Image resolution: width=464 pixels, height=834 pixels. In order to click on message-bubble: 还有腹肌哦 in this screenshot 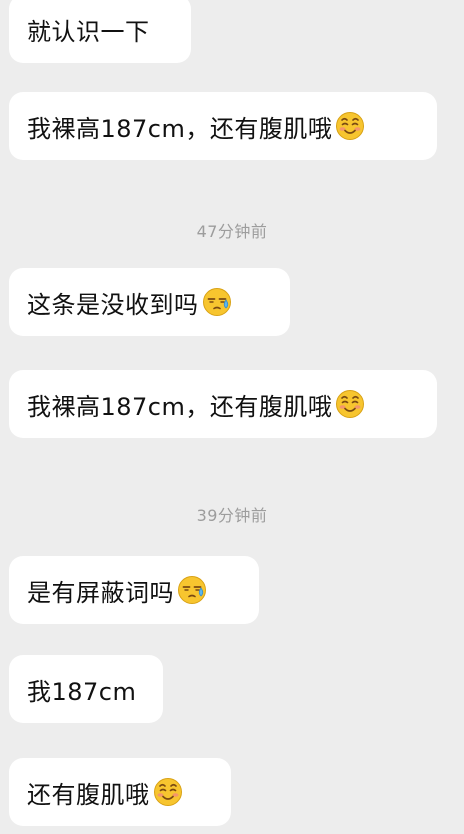, I will do `click(120, 792)`.